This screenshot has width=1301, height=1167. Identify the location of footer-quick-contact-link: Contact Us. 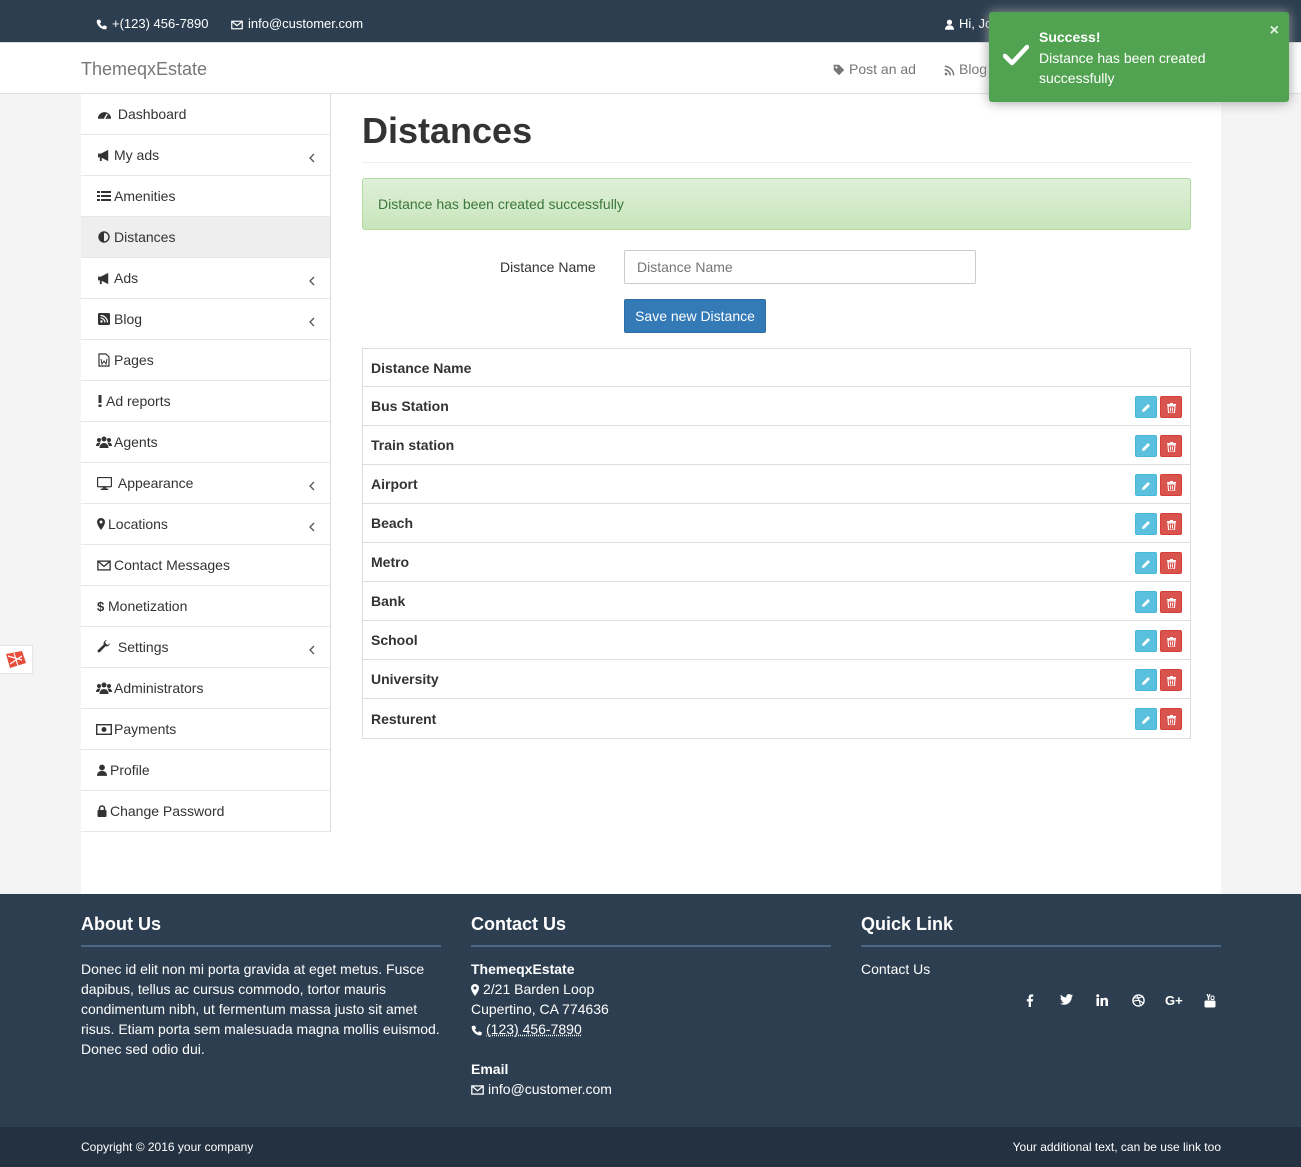
(1041, 969).